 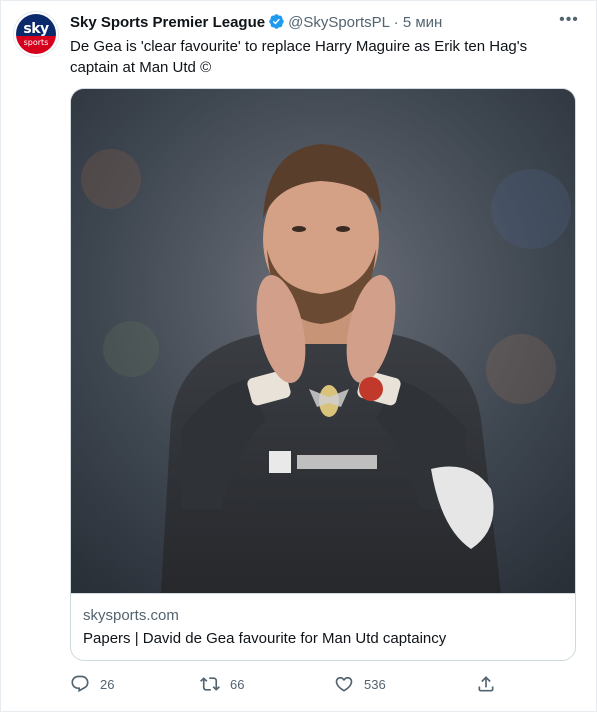 What do you see at coordinates (320, 684) in the screenshot?
I see `action-bar: 26 66 536` at bounding box center [320, 684].